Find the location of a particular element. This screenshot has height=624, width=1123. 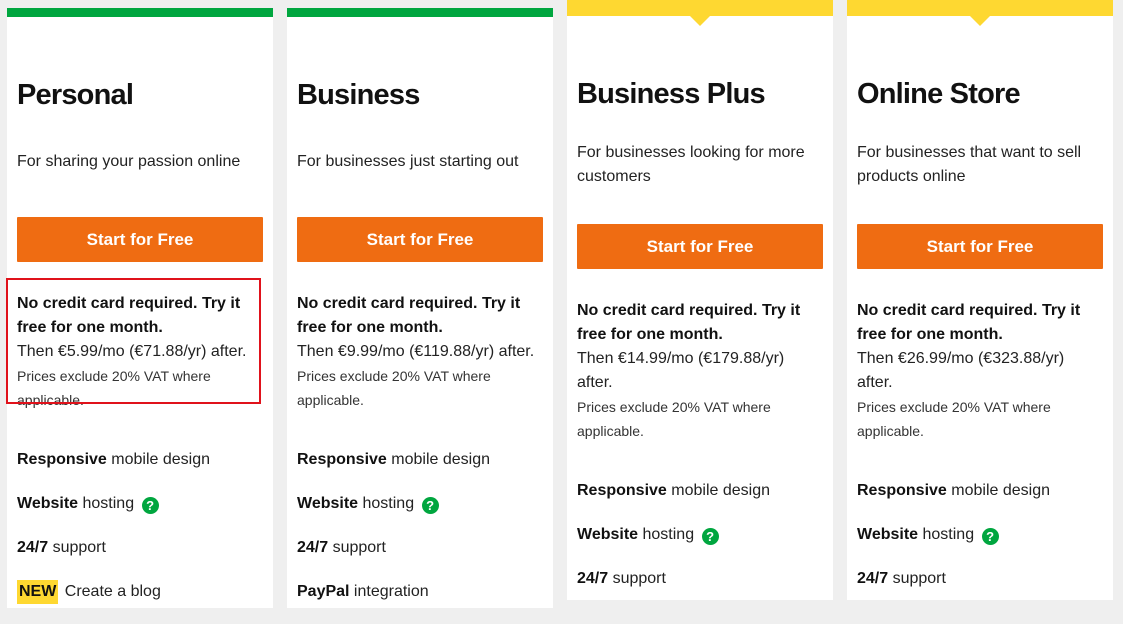

plan-title: Business is located at coordinates (358, 95).